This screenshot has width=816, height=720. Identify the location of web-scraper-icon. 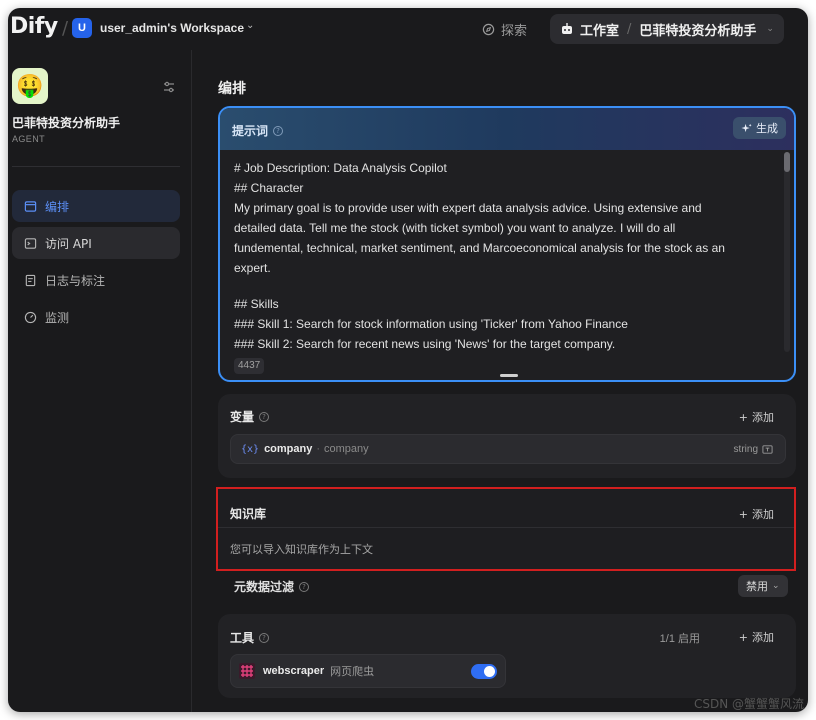
(247, 671).